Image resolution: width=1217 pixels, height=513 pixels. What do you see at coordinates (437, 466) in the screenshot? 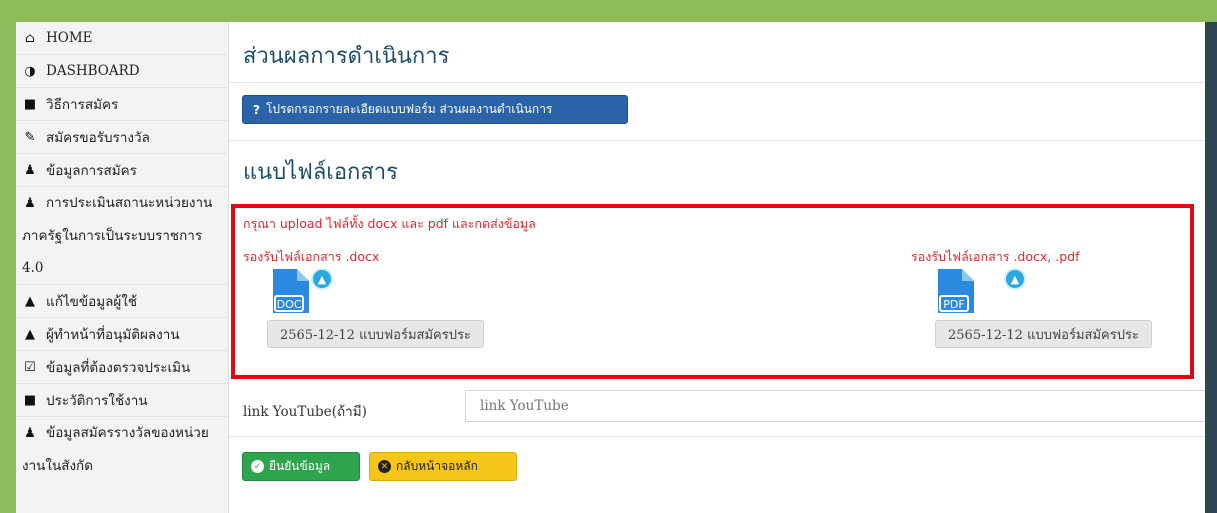
I see `back-button-label: กลับหน้าจอหลัก` at bounding box center [437, 466].